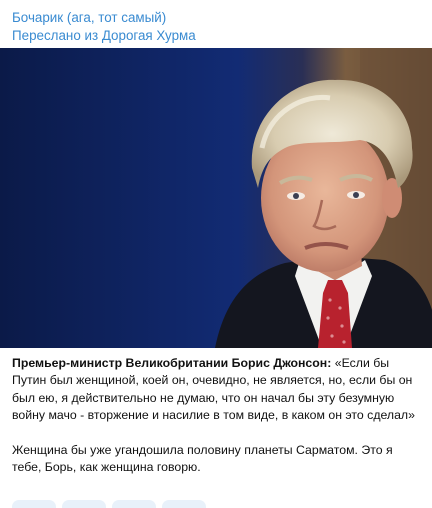 This screenshot has width=432, height=508. Describe the element at coordinates (109, 504) in the screenshot. I see `reactions-row` at that location.